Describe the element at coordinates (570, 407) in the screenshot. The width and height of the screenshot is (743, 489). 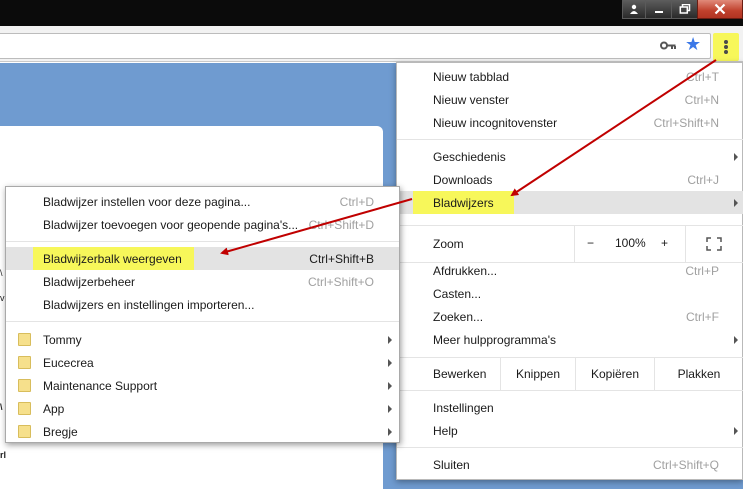
I see `menu-item-settings: Instellingen` at that location.